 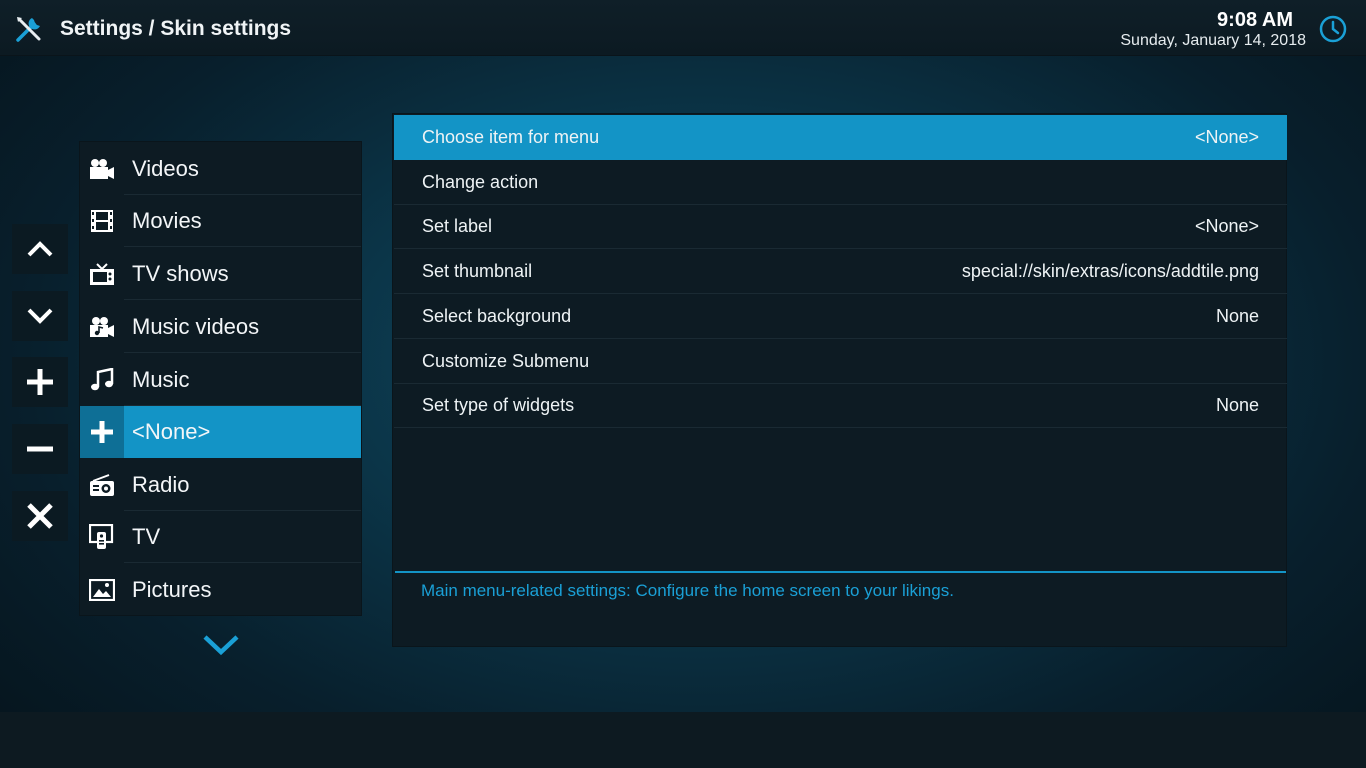 I want to click on menu-item-tv-shows: TV shows, so click(x=220, y=274).